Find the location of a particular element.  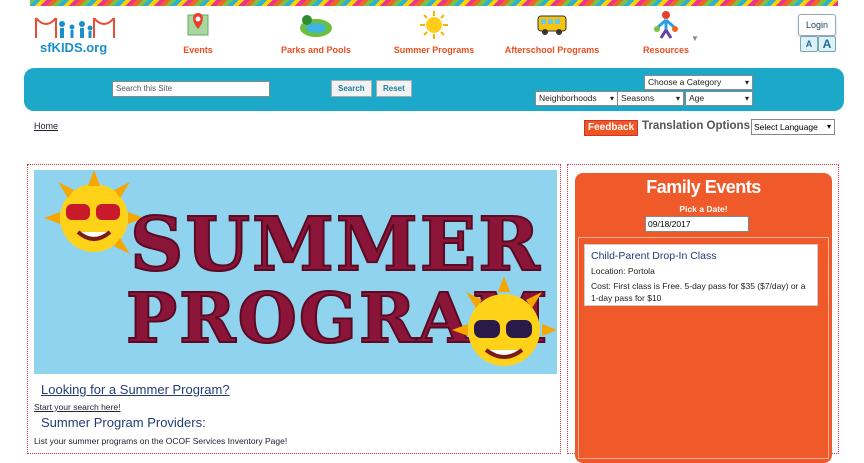

font-size-small-button: A is located at coordinates (809, 44).